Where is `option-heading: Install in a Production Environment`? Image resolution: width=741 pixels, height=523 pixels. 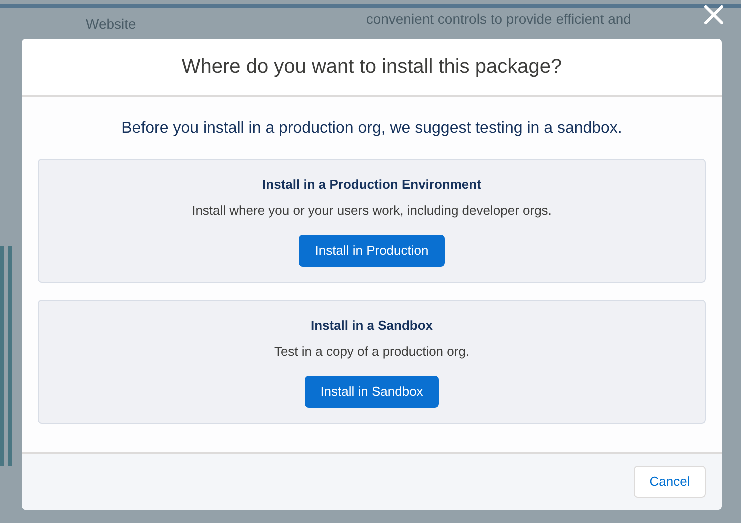
option-heading: Install in a Production Environment is located at coordinates (372, 185).